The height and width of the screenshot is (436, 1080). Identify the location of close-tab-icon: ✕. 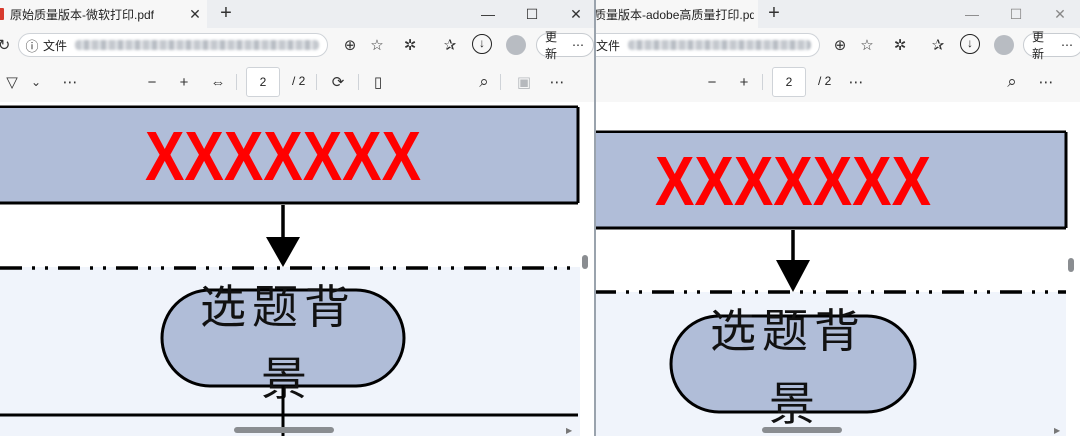
(195, 14).